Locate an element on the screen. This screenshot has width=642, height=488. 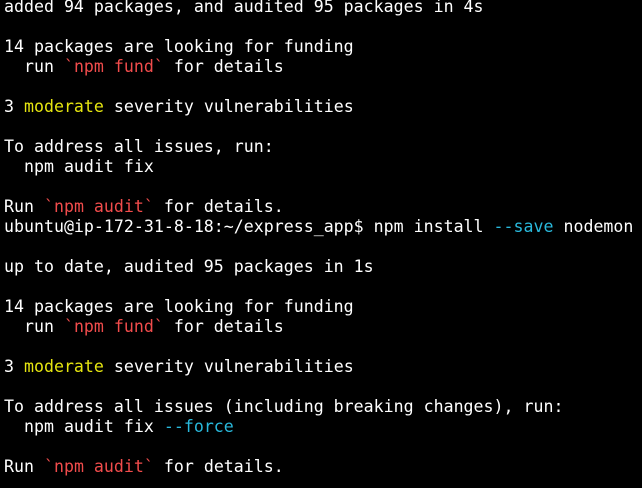
terminal-text-segment: up to date, audited 95 packages in 1s is located at coordinates (189, 266).